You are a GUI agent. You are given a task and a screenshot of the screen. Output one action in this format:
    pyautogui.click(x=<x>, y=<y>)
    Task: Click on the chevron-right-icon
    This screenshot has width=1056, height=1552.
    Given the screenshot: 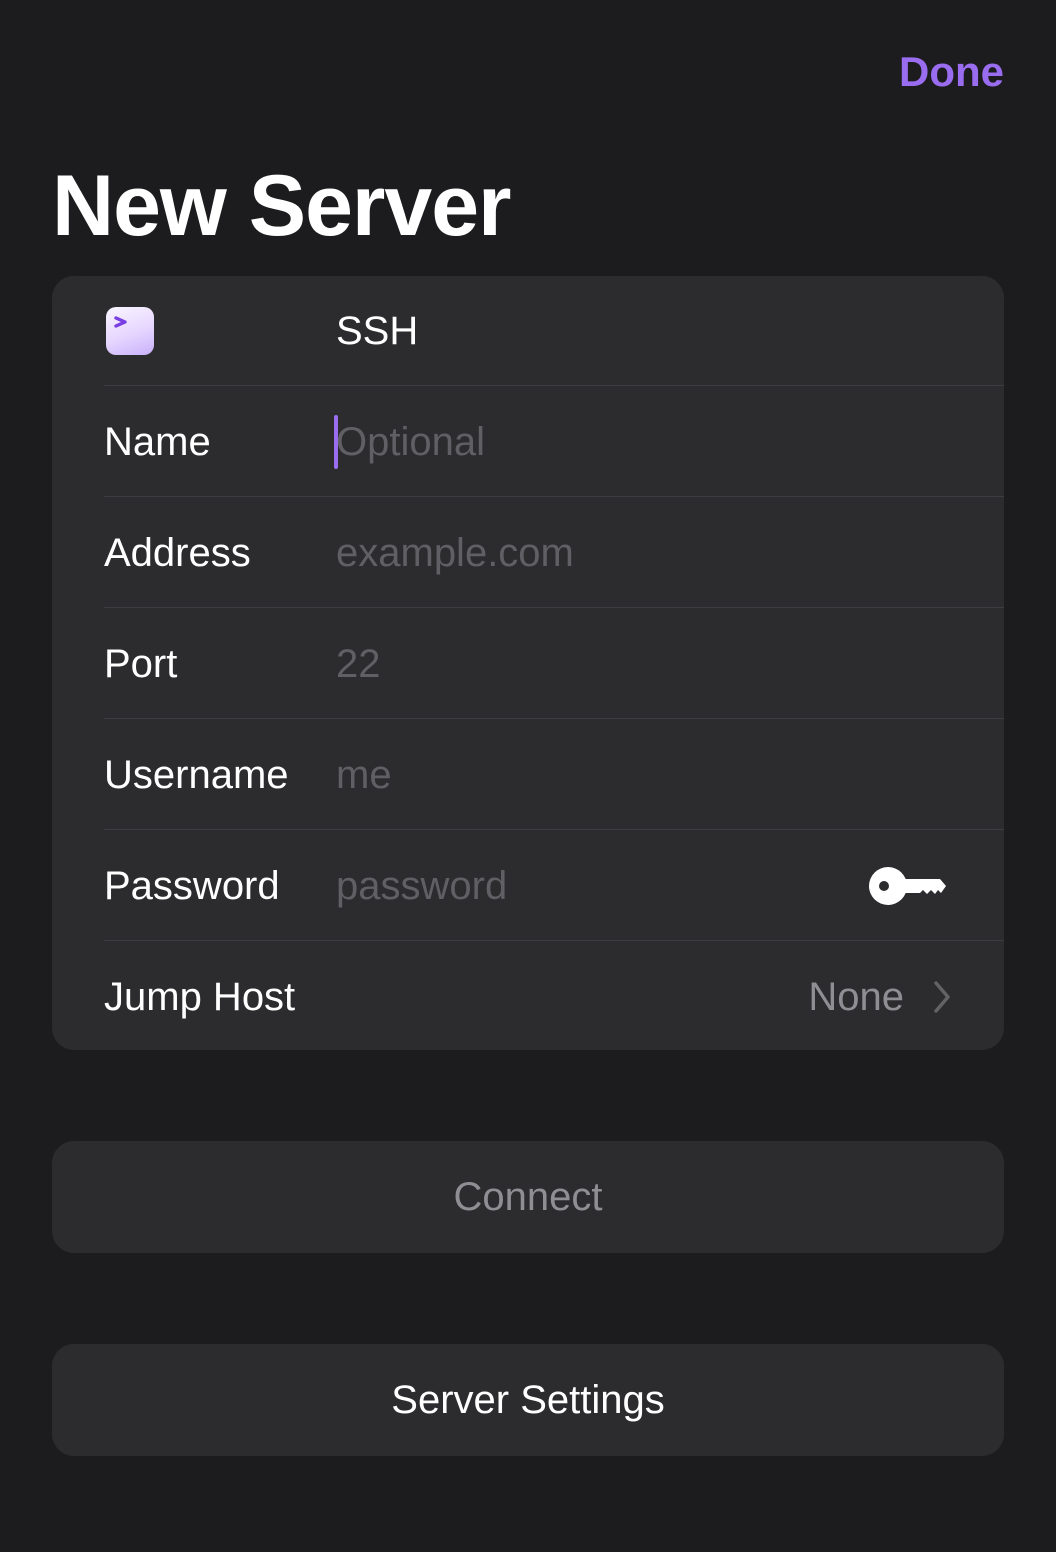 What is the action you would take?
    pyautogui.click(x=942, y=997)
    